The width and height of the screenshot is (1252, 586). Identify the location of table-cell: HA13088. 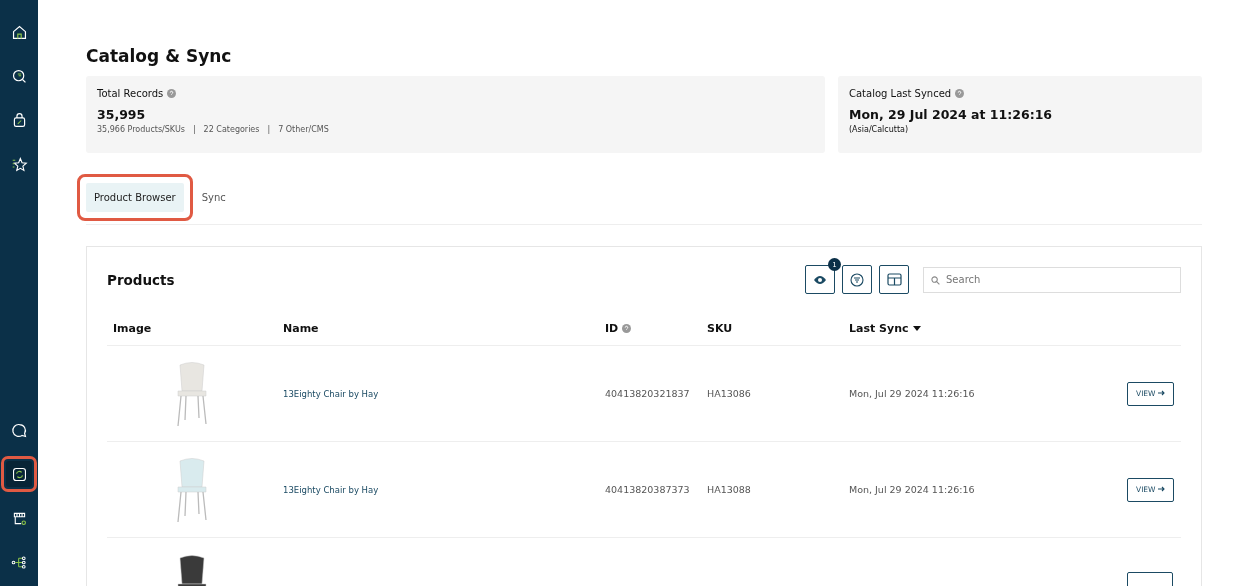
(729, 489).